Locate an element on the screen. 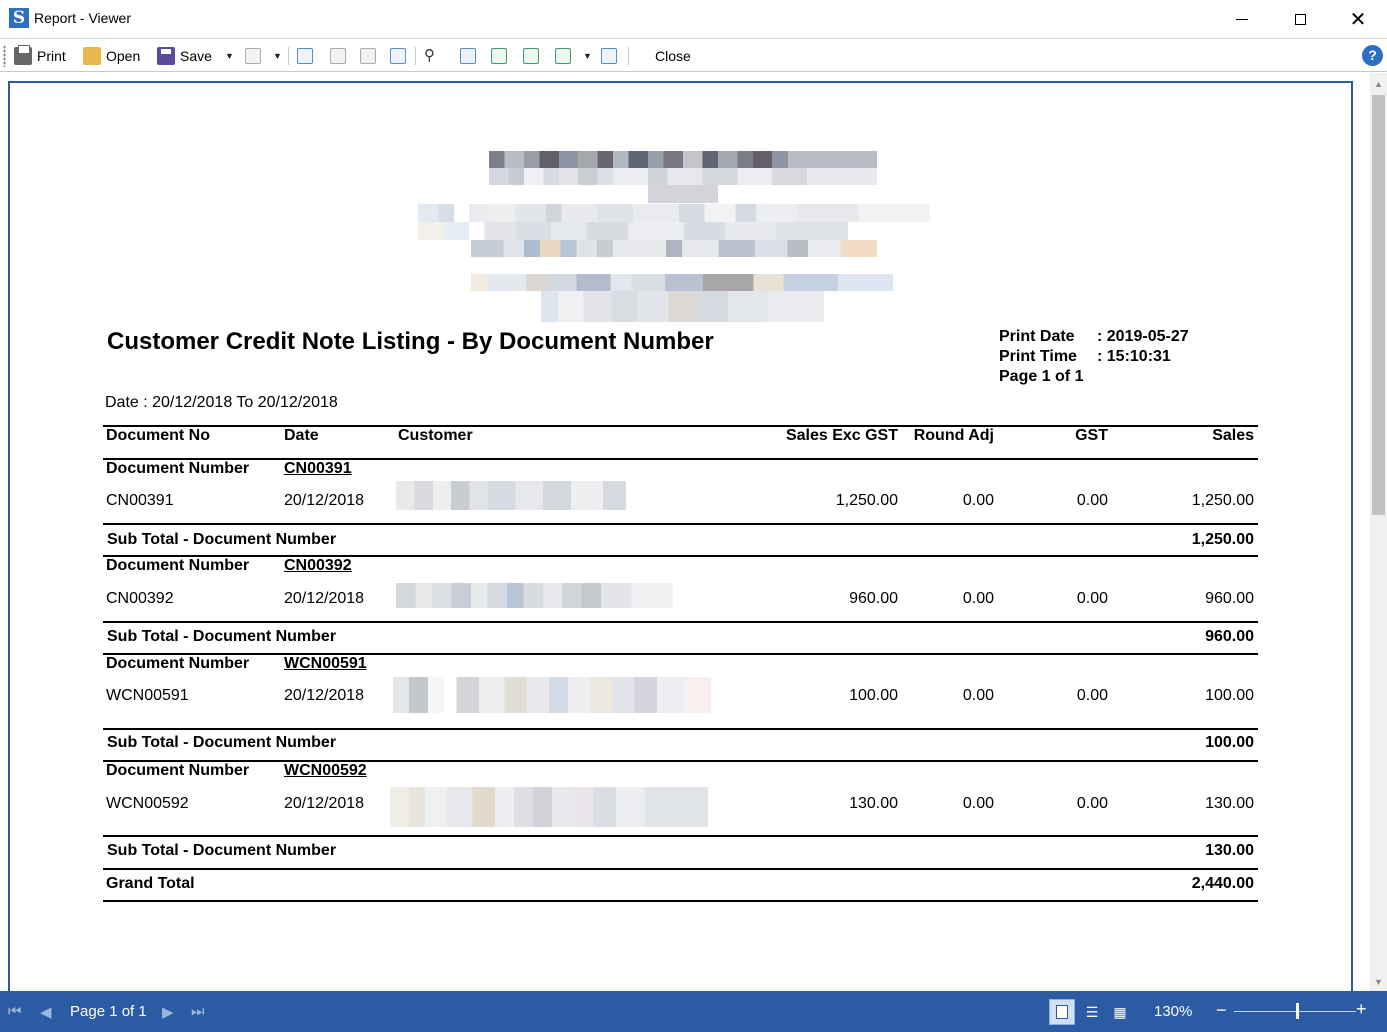 Image resolution: width=1387 pixels, height=1032 pixels. chevron-down-icon: ▼ is located at coordinates (229, 56).